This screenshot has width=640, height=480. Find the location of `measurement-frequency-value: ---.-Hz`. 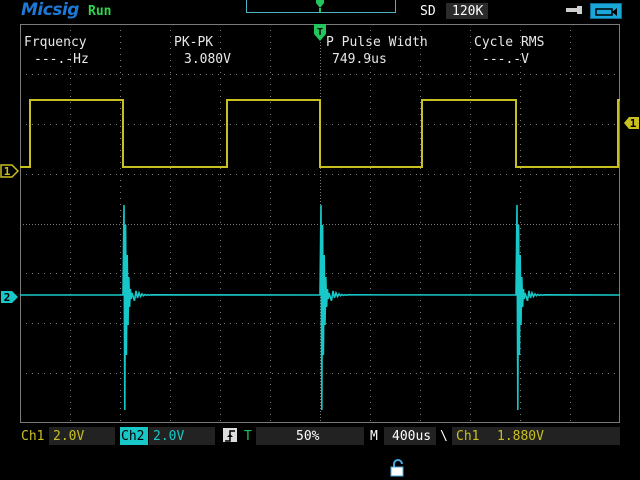

measurement-frequency-value: ---.-Hz is located at coordinates (61, 59).